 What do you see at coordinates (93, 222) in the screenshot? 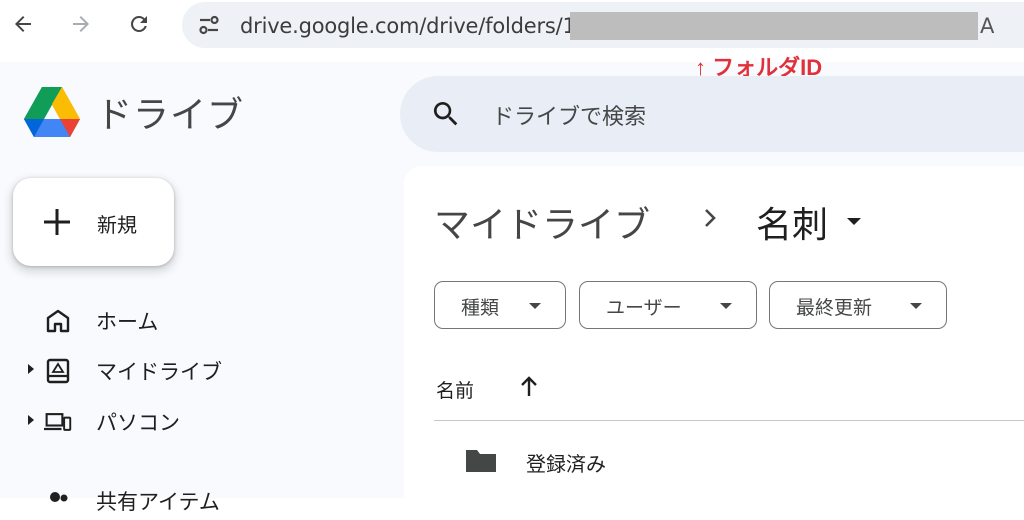
I see `new-button: 新規` at bounding box center [93, 222].